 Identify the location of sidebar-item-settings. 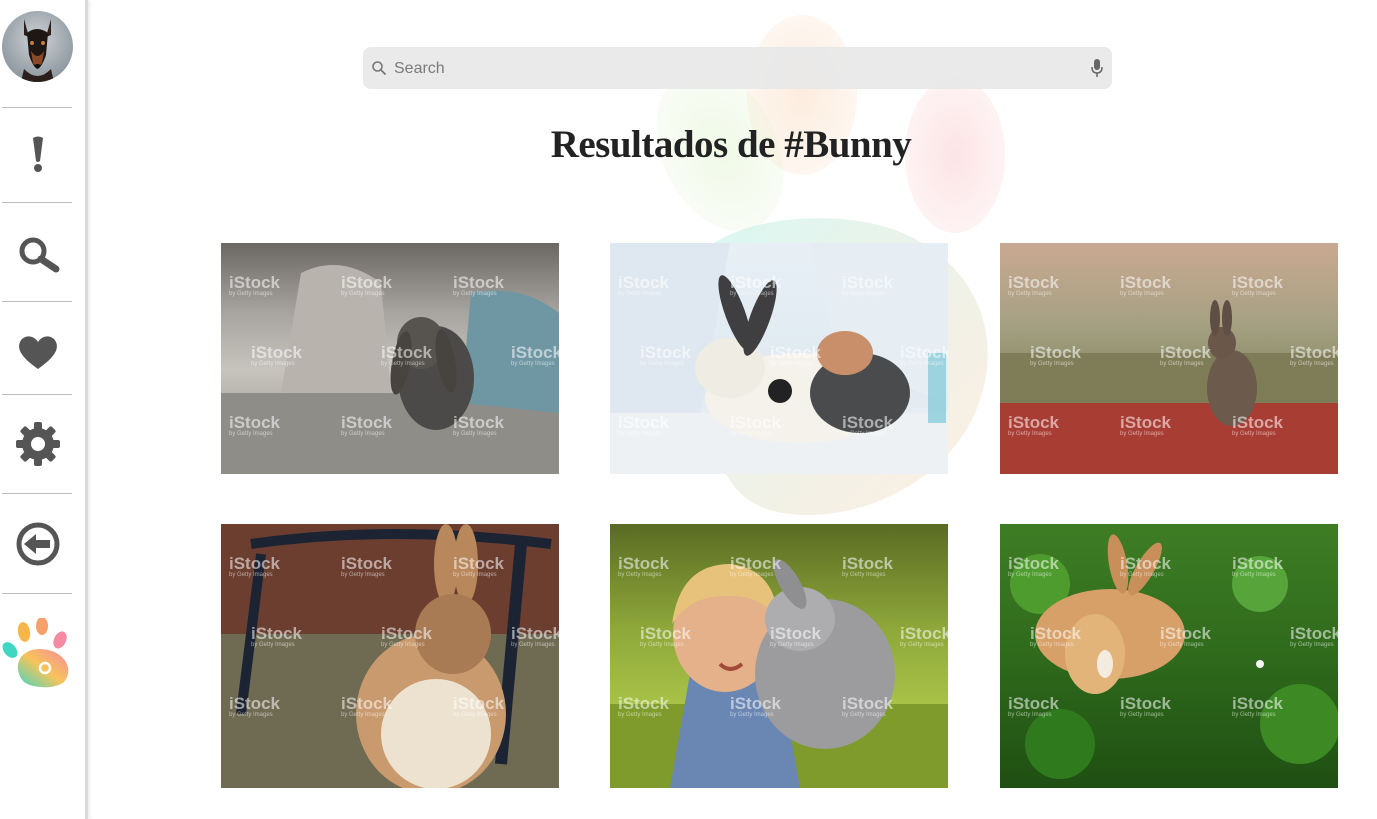
(38, 444).